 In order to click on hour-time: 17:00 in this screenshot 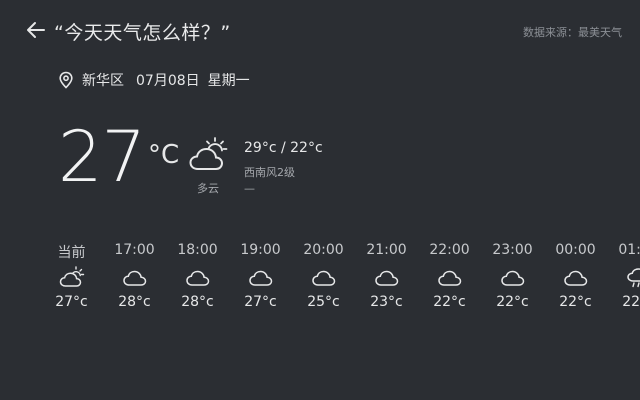, I will do `click(134, 250)`.